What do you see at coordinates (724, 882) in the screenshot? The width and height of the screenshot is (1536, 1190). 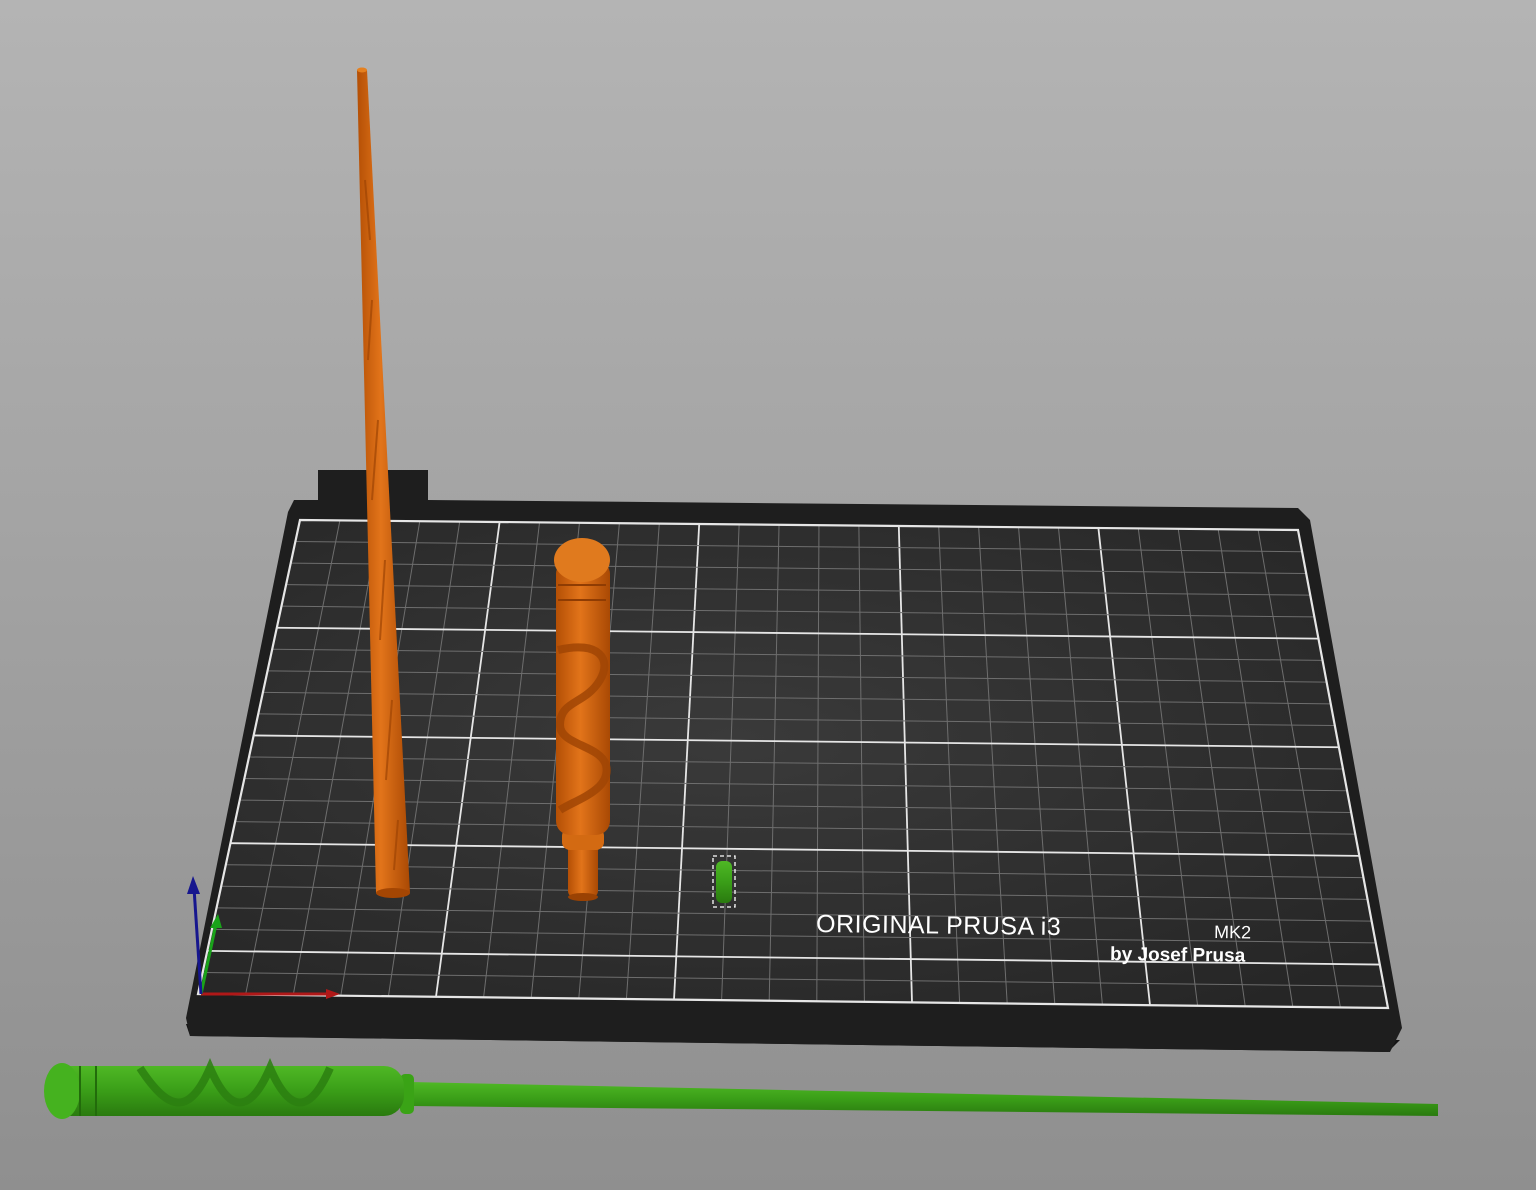 I see `small-part-body` at bounding box center [724, 882].